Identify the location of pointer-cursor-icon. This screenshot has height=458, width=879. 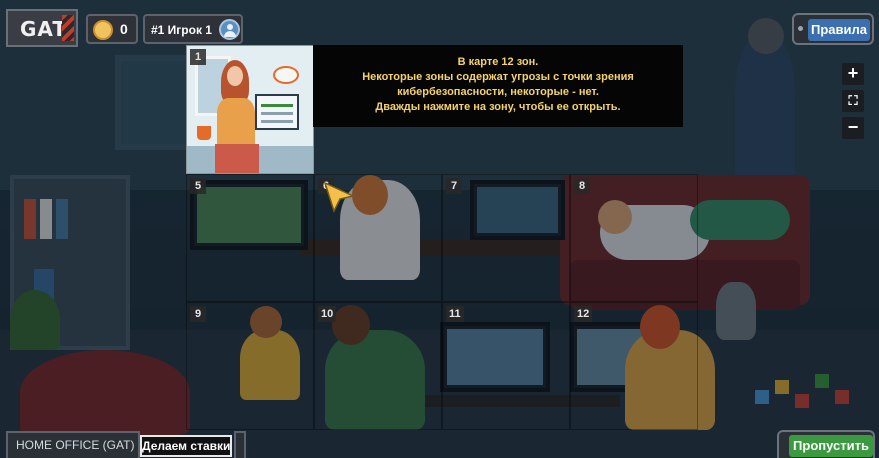
(339, 197).